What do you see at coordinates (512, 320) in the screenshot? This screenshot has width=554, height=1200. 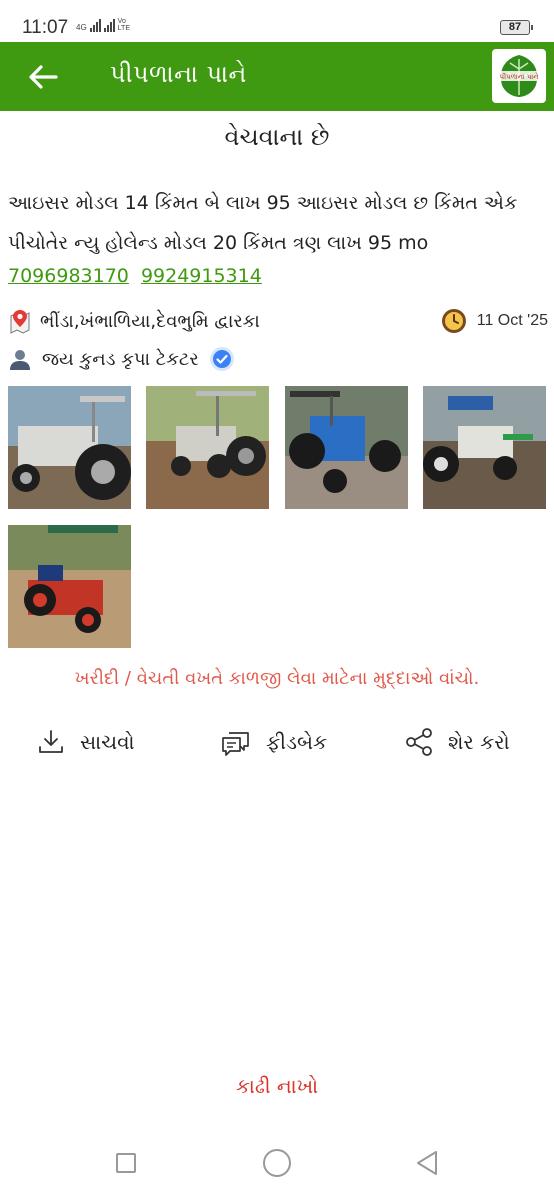 I see `listing-date: 11 Oct '25` at bounding box center [512, 320].